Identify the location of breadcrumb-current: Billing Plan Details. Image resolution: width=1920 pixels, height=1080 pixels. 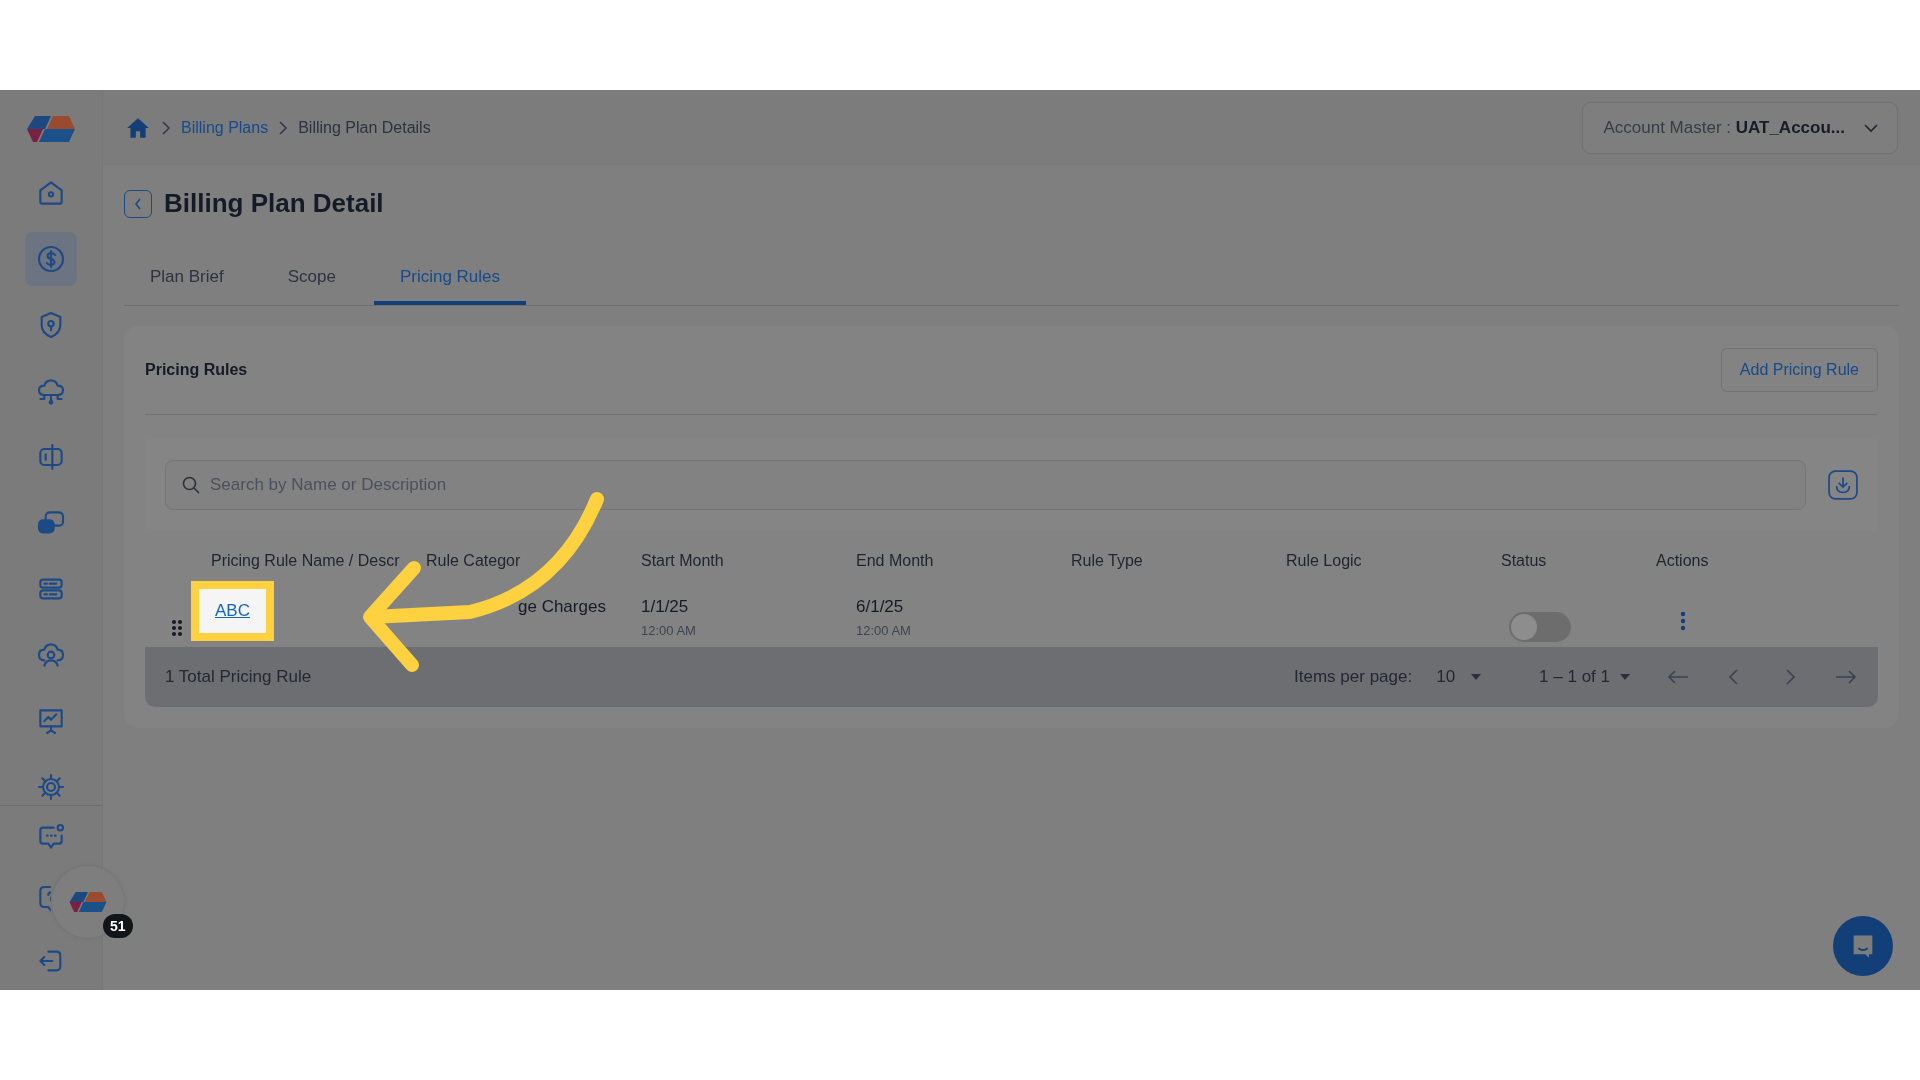
(364, 127).